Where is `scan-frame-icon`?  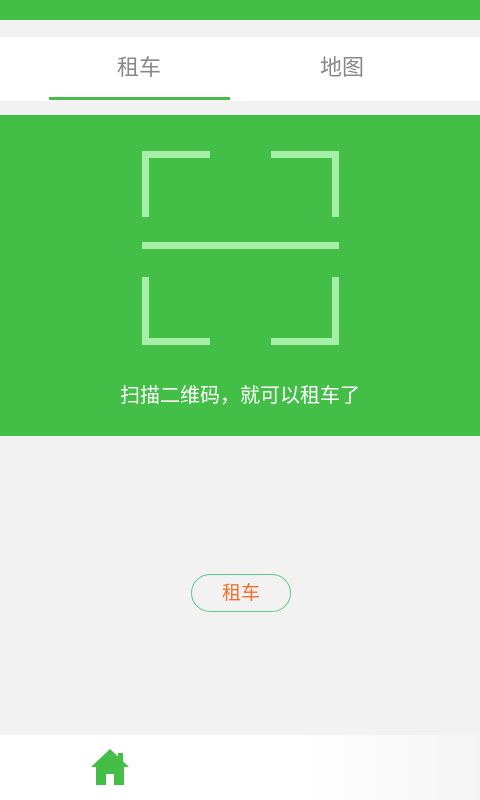
scan-frame-icon is located at coordinates (240, 248).